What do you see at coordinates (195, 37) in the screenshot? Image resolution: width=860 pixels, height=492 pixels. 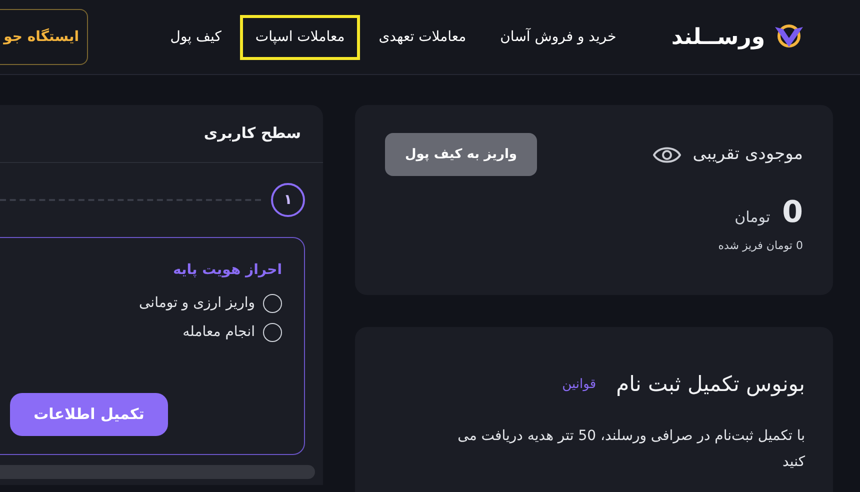 I see `nav-link: کیف پول` at bounding box center [195, 37].